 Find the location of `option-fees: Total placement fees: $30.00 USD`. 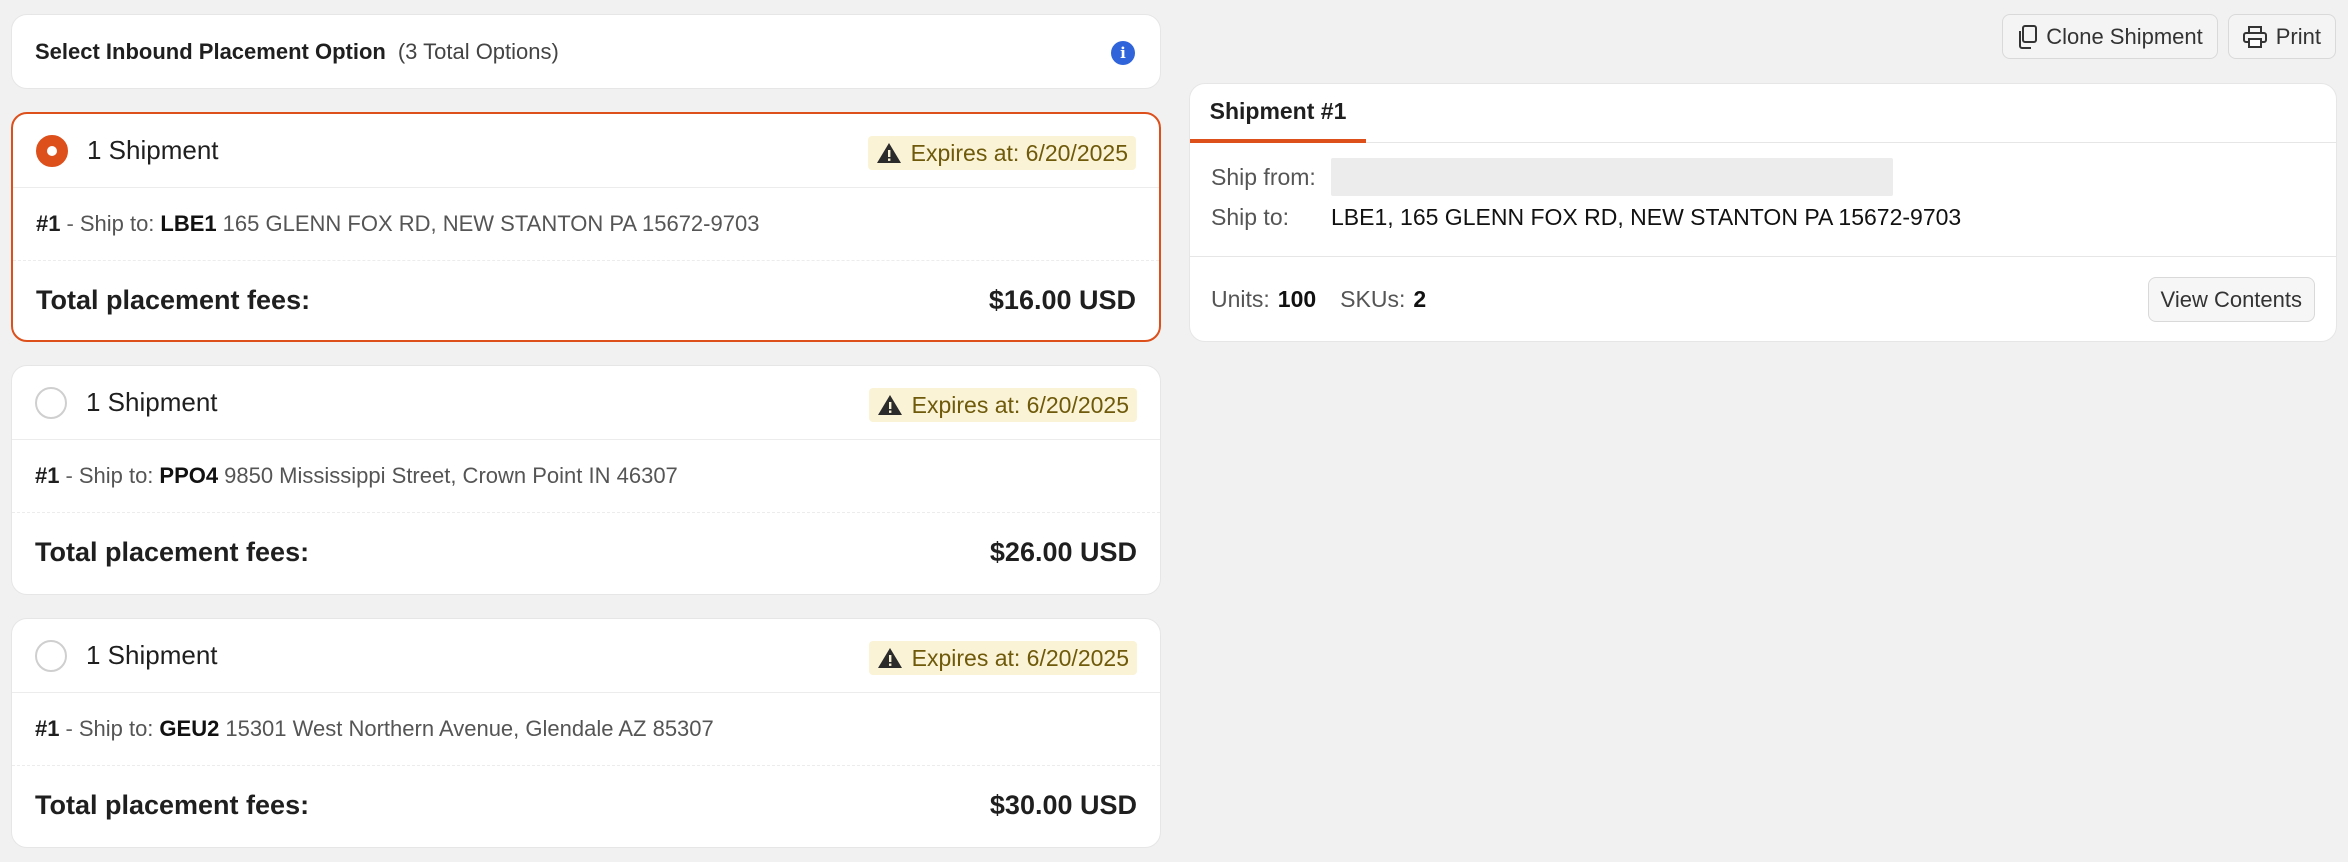

option-fees: Total placement fees: $30.00 USD is located at coordinates (586, 805).